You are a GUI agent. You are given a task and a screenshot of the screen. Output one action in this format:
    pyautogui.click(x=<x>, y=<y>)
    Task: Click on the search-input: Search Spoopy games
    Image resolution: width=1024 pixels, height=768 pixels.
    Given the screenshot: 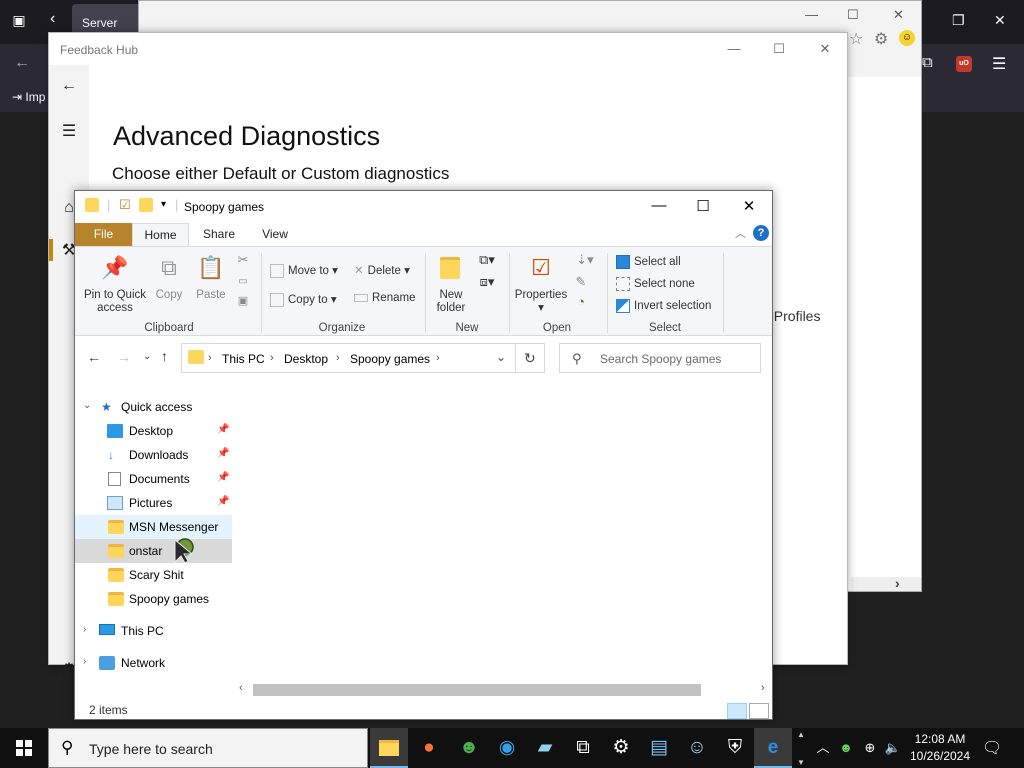 What is the action you would take?
    pyautogui.click(x=660, y=359)
    